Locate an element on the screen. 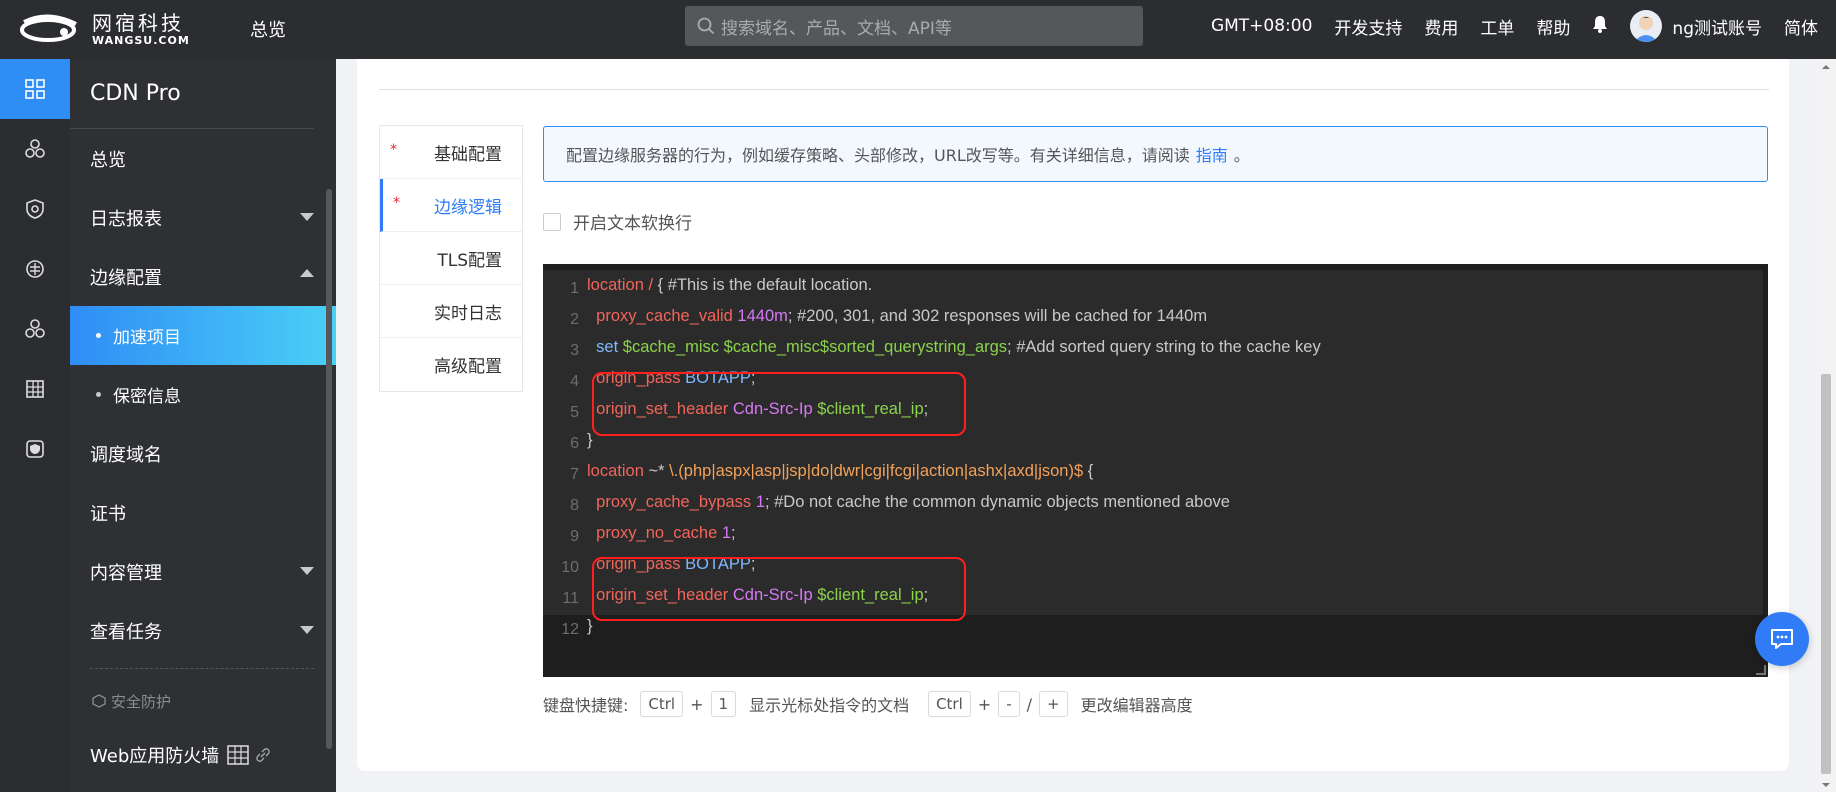 This screenshot has width=1836, height=792. line-number: 5 is located at coordinates (574, 412).